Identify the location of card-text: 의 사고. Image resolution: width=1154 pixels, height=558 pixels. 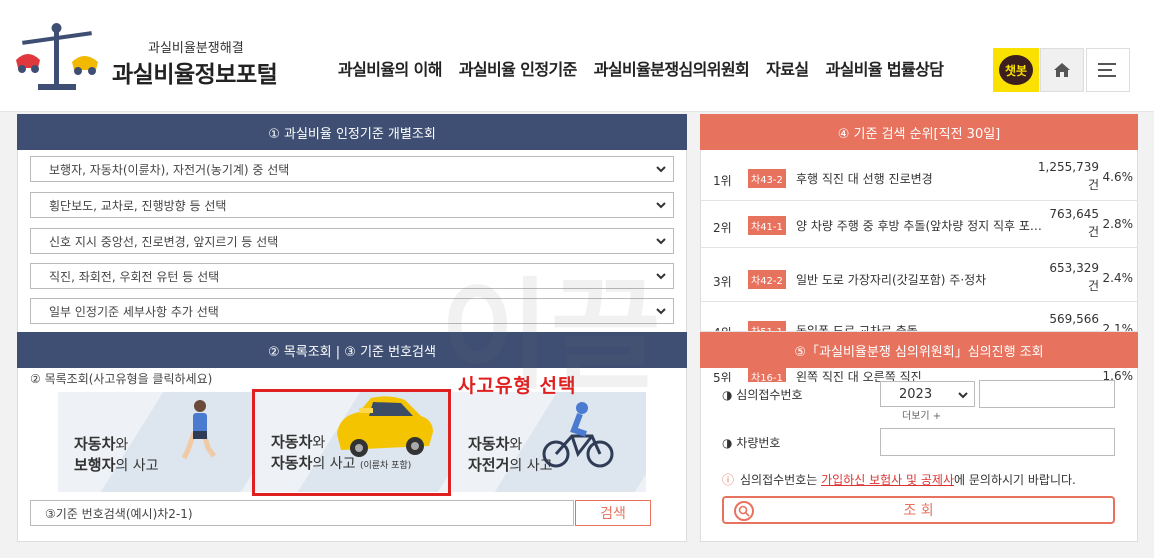
(137, 466).